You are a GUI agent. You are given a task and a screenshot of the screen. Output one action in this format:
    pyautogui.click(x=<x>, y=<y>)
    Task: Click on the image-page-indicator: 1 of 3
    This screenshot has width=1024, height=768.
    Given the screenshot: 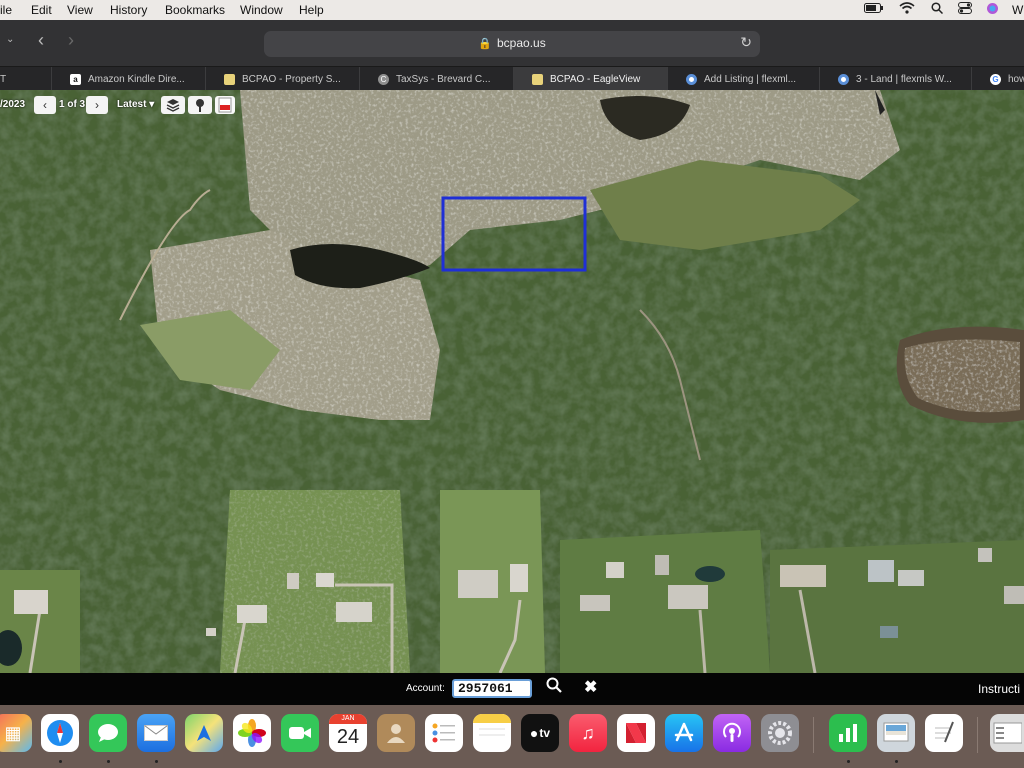 What is the action you would take?
    pyautogui.click(x=72, y=104)
    